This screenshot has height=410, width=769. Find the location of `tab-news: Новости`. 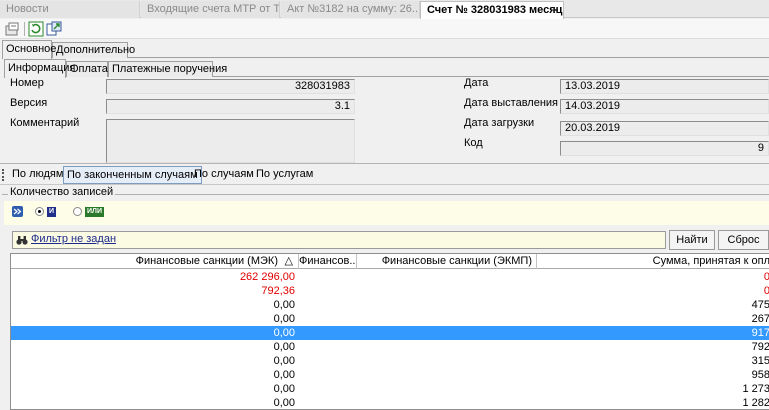

tab-news: Новости is located at coordinates (70, 9).